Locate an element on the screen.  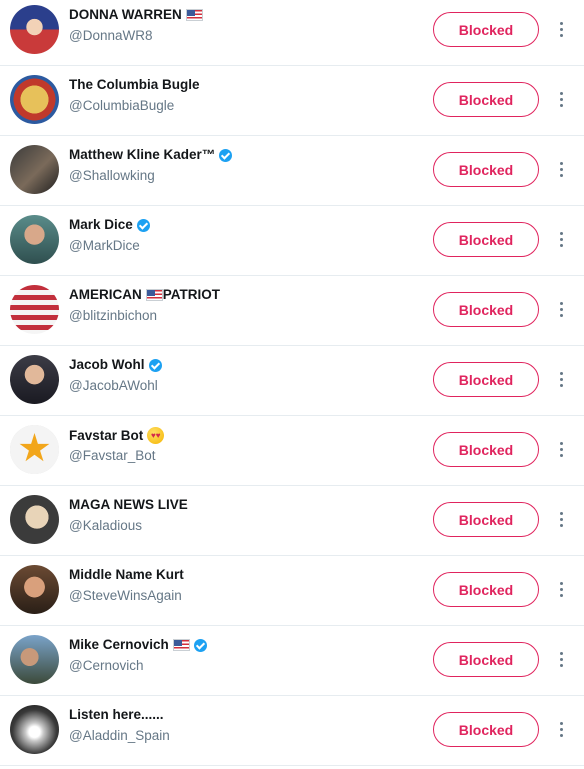
account-name-line: Mark Dice is located at coordinates (109, 225).